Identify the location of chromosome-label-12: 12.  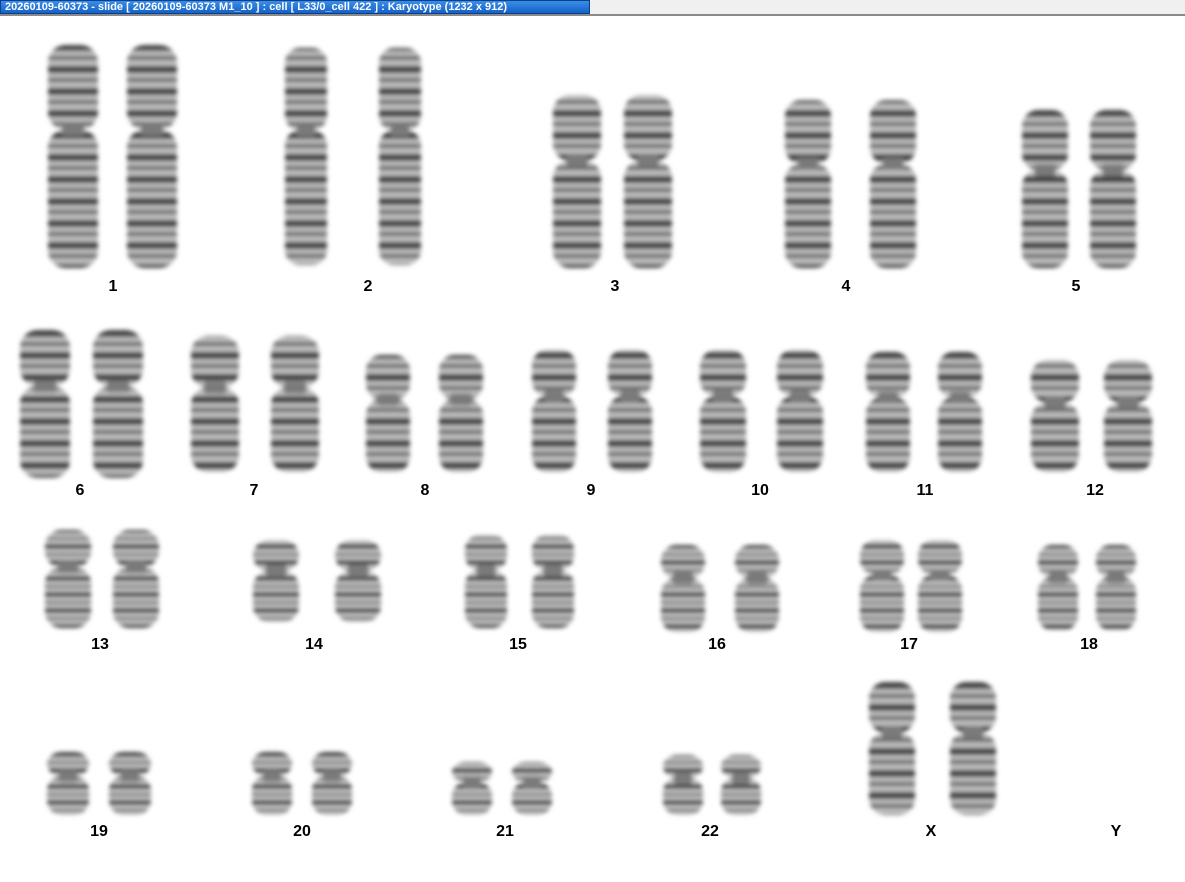
(1095, 490).